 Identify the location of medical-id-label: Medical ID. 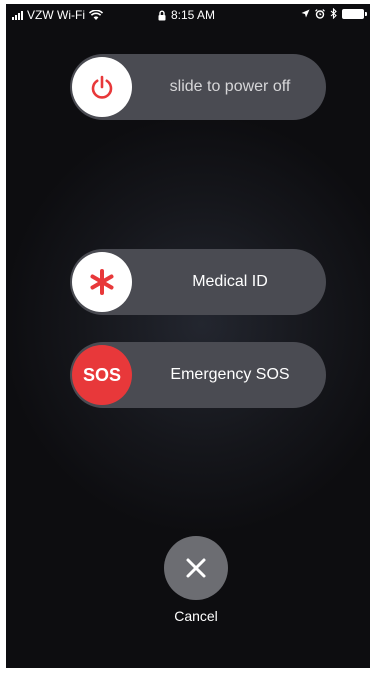
(230, 281).